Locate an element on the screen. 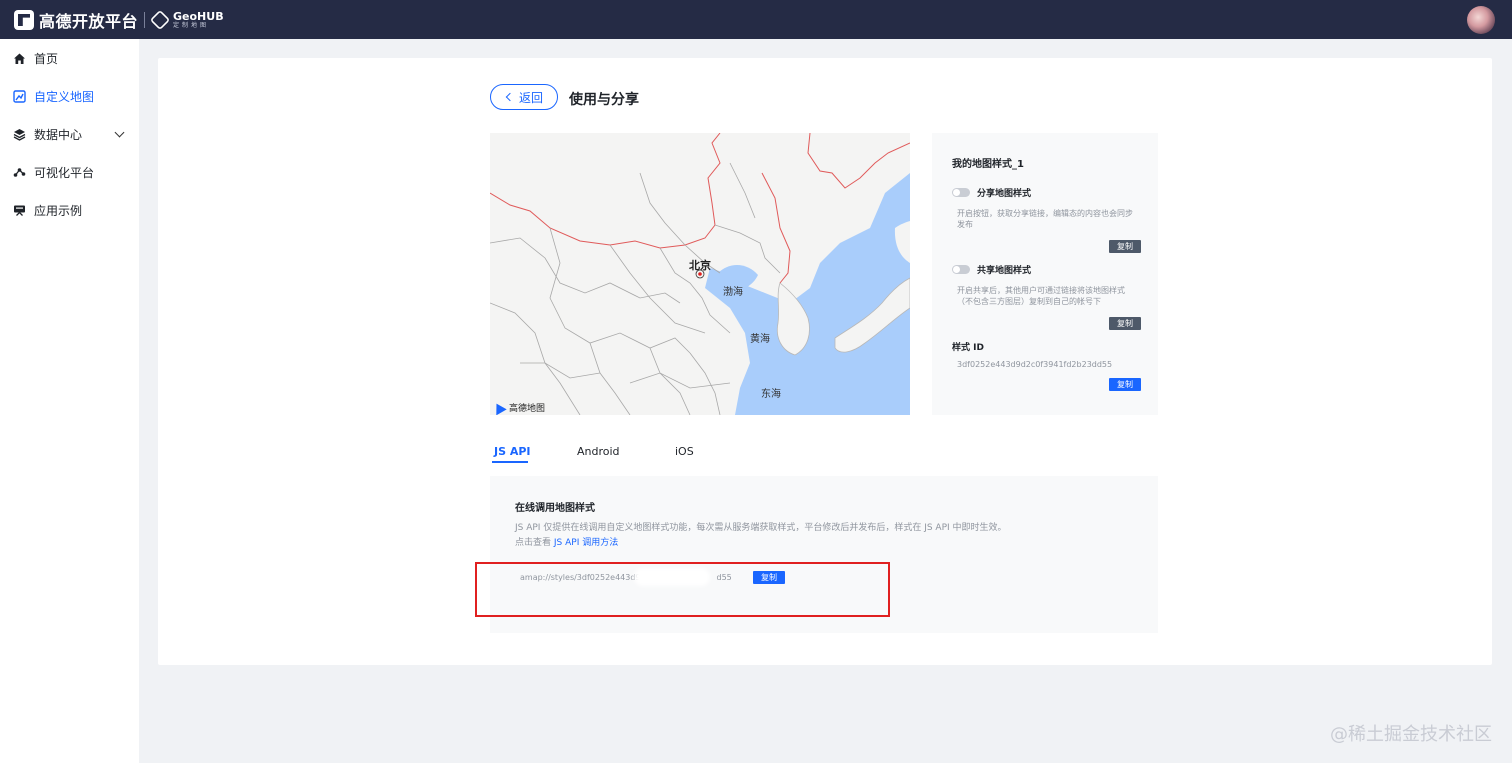 Image resolution: width=1512 pixels, height=763 pixels. geohub-subtitle: 定制地图 is located at coordinates (191, 25).